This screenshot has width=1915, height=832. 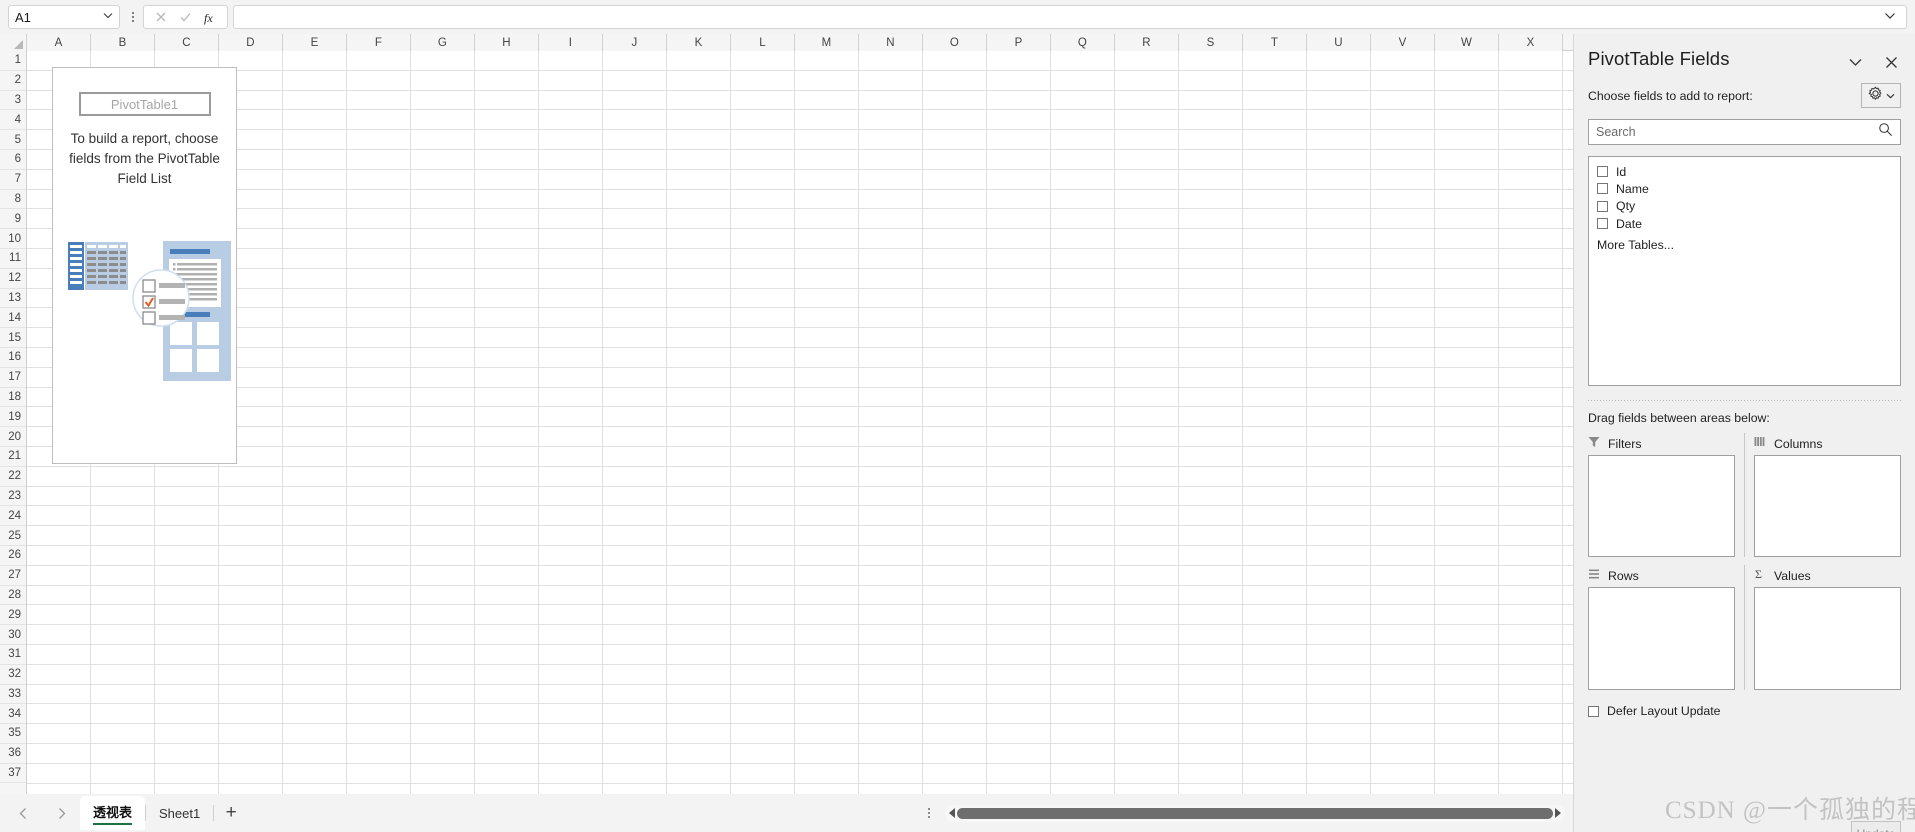 What do you see at coordinates (251, 42) in the screenshot?
I see `column-header-D: D` at bounding box center [251, 42].